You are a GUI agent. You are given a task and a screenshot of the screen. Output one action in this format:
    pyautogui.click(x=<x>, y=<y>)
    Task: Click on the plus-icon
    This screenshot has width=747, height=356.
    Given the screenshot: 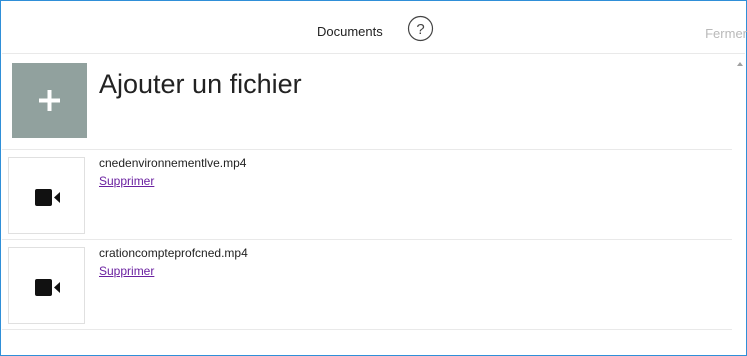 What is the action you would take?
    pyautogui.click(x=49, y=100)
    